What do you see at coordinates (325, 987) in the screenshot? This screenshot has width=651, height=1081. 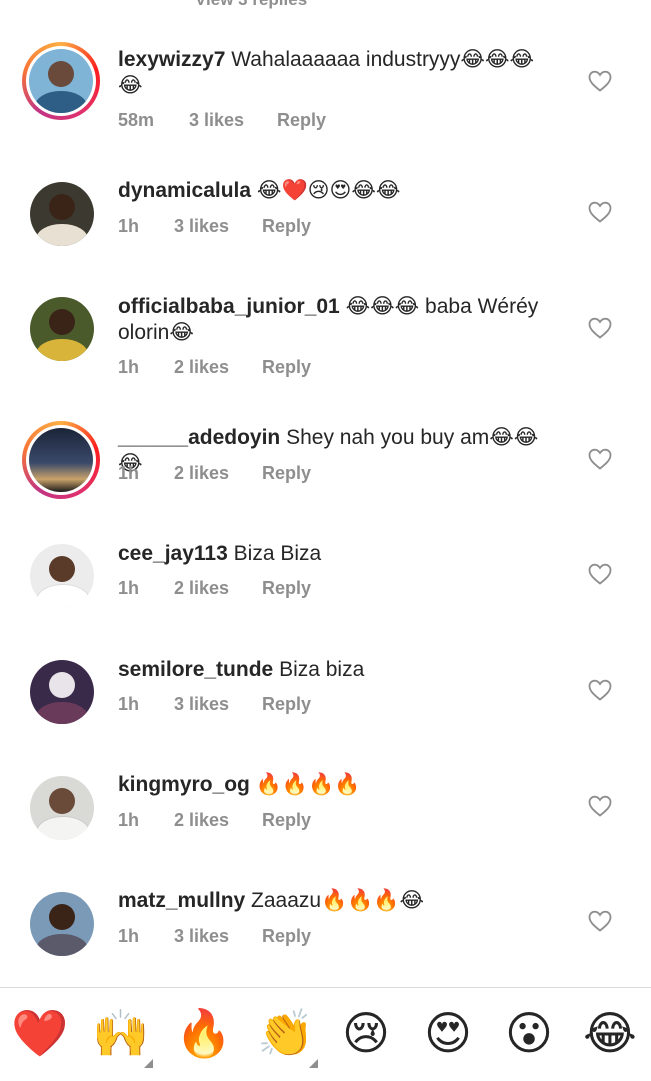 I see `emoji-bar-divider` at bounding box center [325, 987].